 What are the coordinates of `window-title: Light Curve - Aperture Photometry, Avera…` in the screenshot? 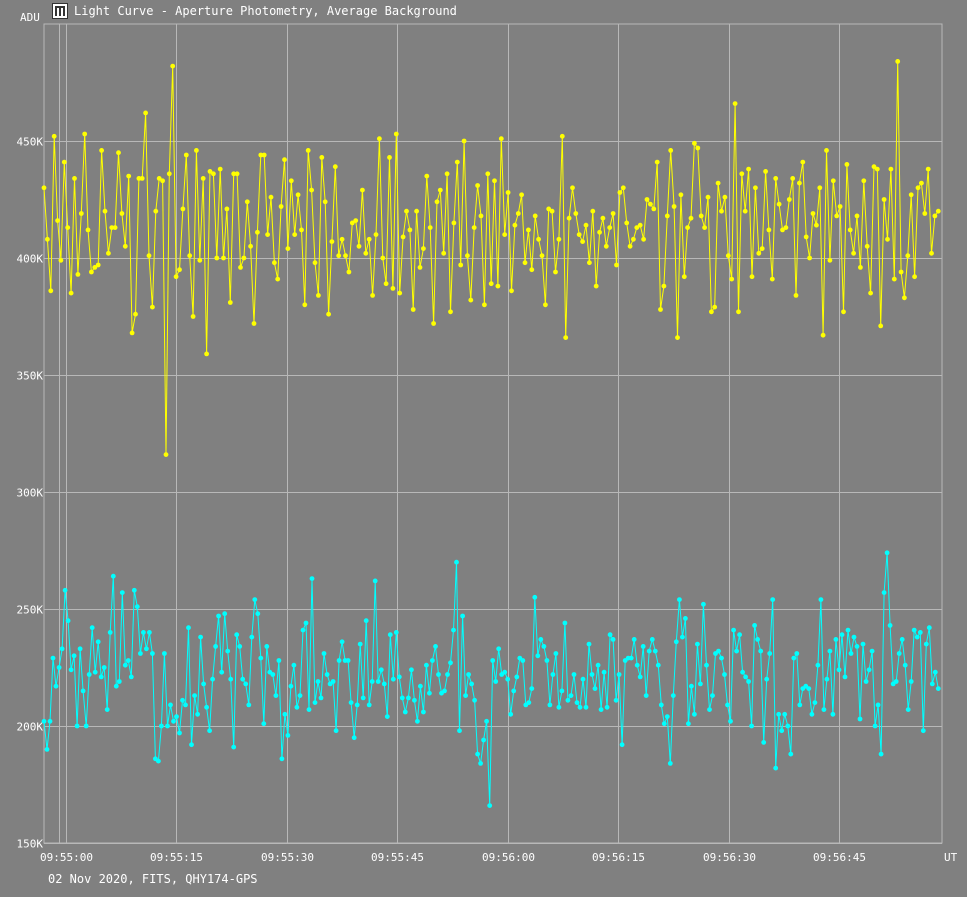 It's located at (265, 11).